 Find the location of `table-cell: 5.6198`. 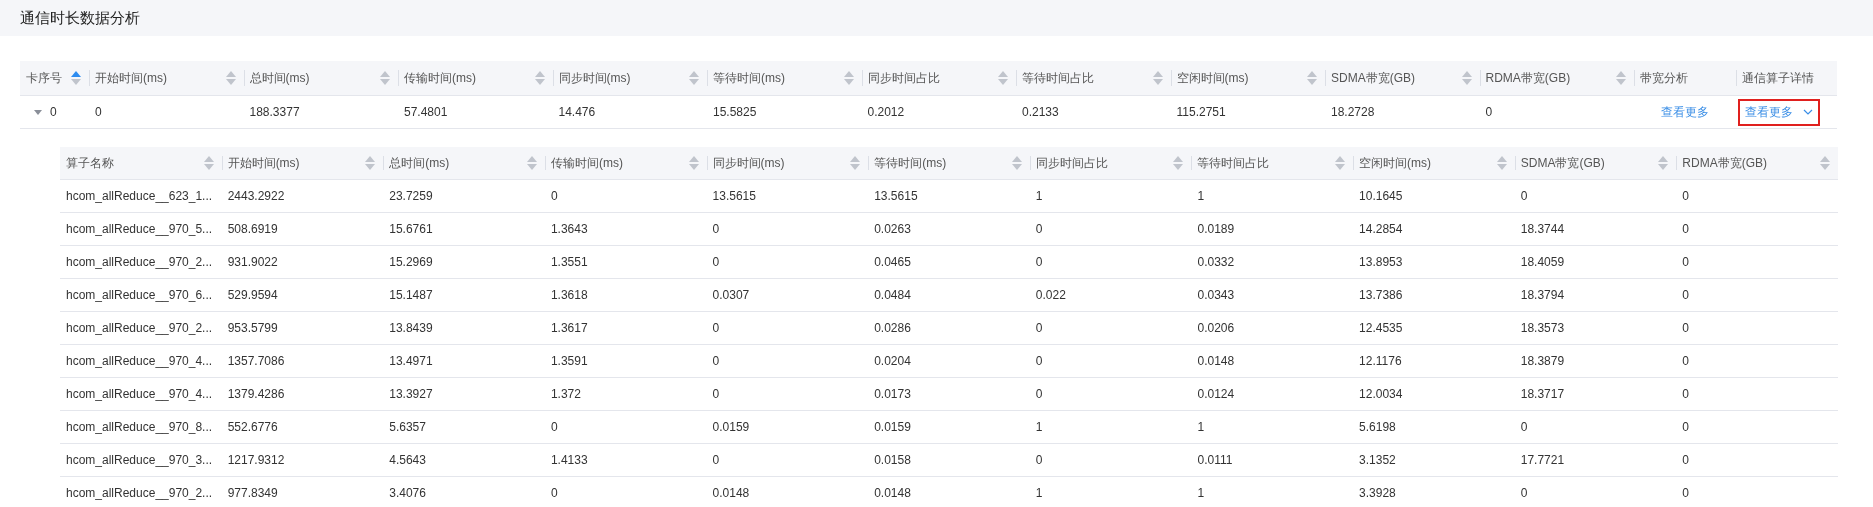

table-cell: 5.6198 is located at coordinates (1434, 427).